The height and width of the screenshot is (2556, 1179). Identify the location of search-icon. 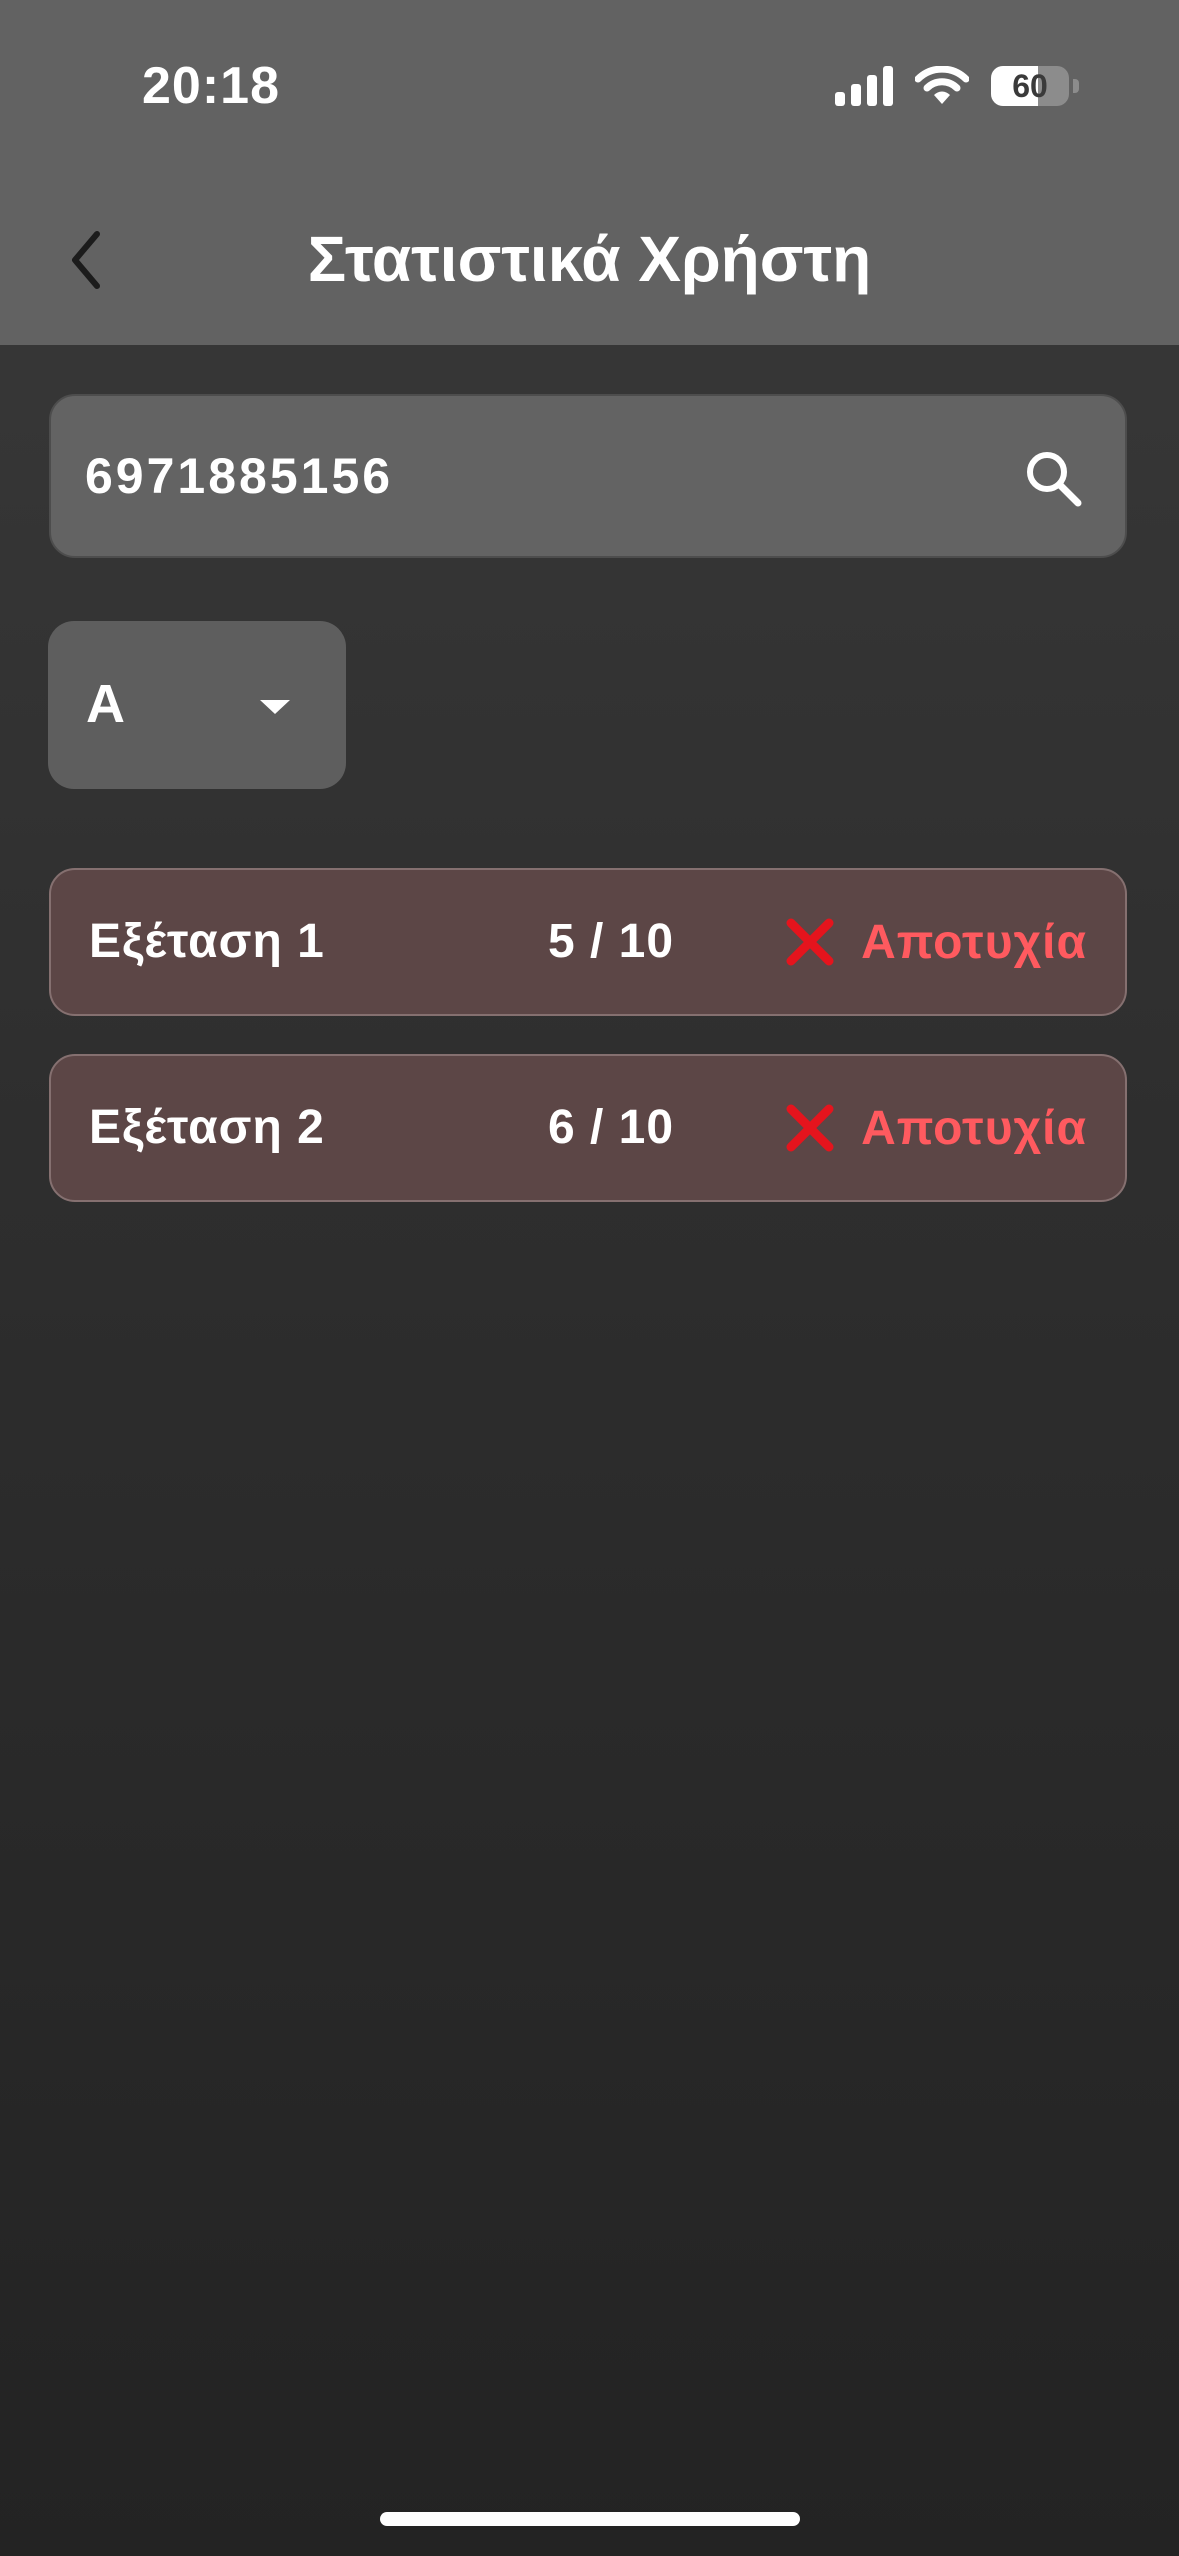
(1054, 479).